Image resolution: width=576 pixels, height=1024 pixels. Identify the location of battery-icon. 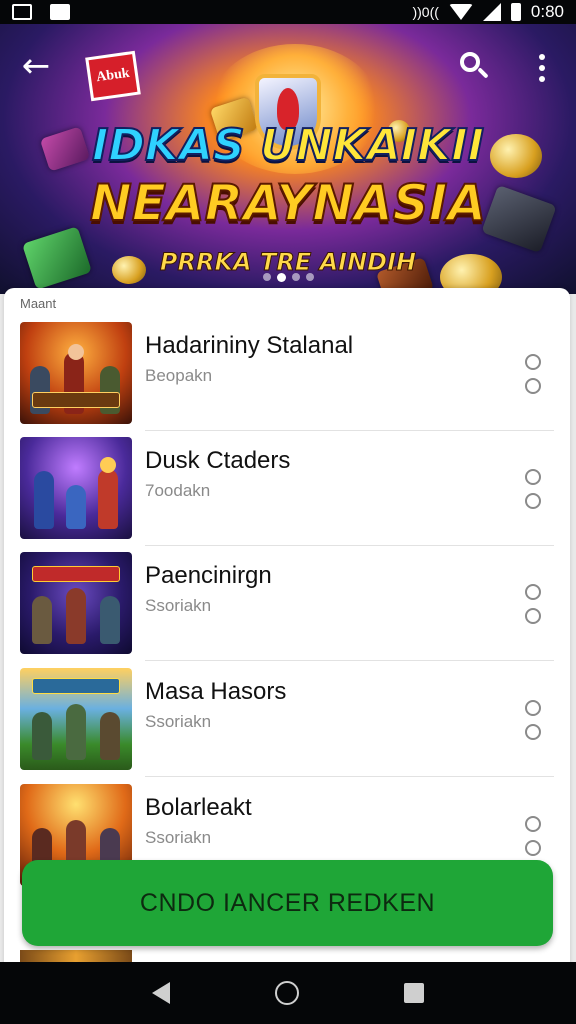
(515, 12).